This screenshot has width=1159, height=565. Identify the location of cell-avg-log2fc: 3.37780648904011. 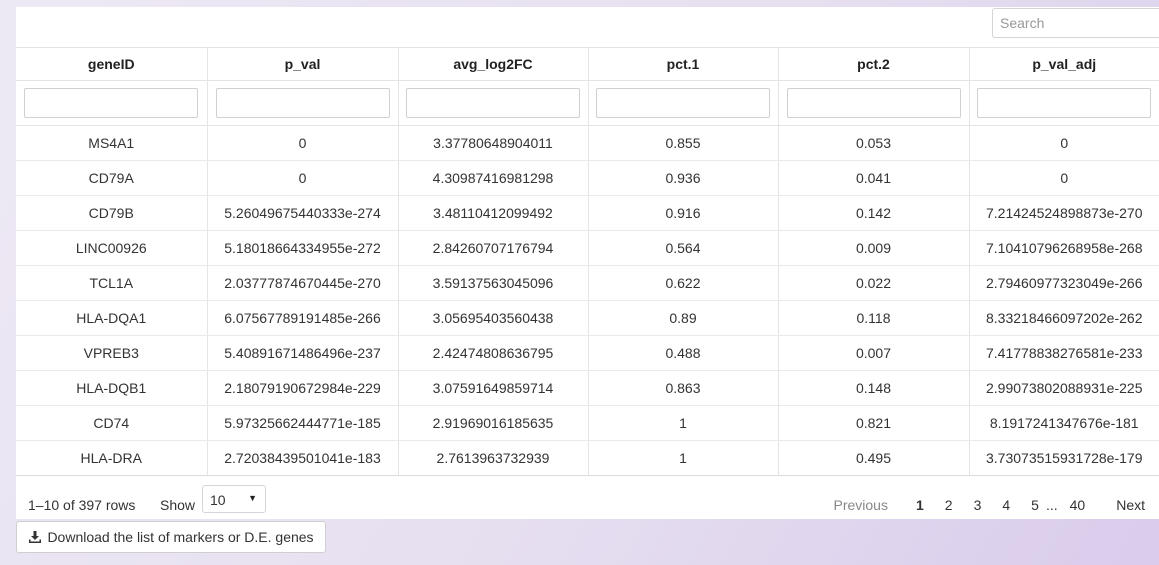
(493, 143).